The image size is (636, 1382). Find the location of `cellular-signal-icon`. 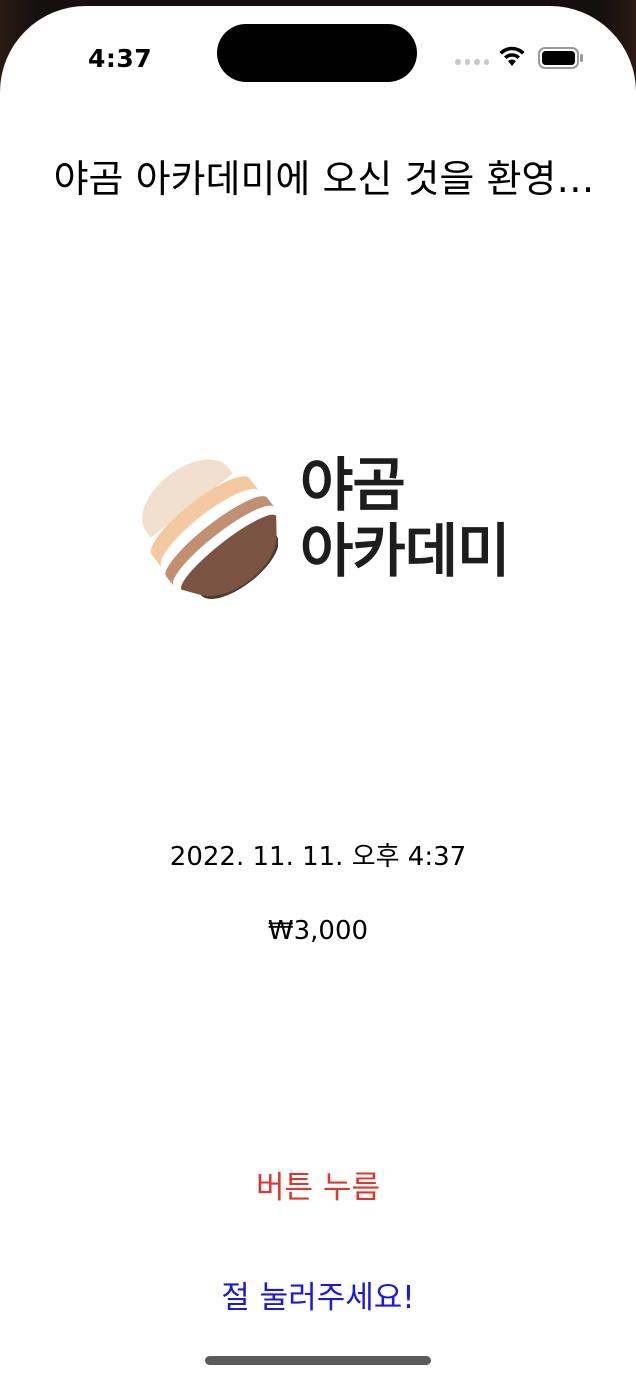

cellular-signal-icon is located at coordinates (472, 62).